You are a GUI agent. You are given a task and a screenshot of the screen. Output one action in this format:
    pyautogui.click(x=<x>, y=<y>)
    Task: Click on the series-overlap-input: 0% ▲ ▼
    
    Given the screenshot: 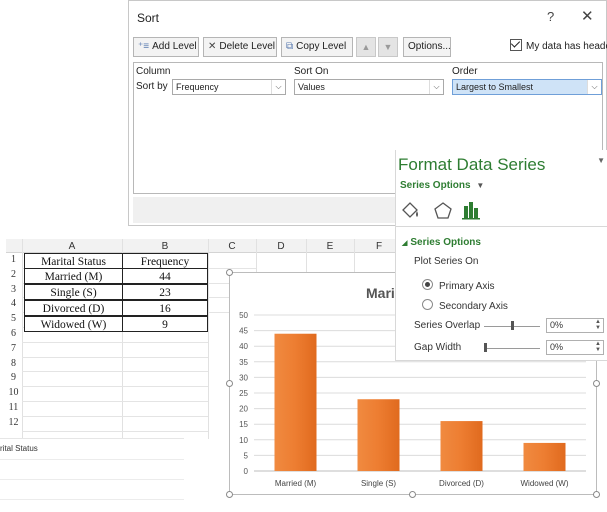 What is the action you would take?
    pyautogui.click(x=575, y=325)
    